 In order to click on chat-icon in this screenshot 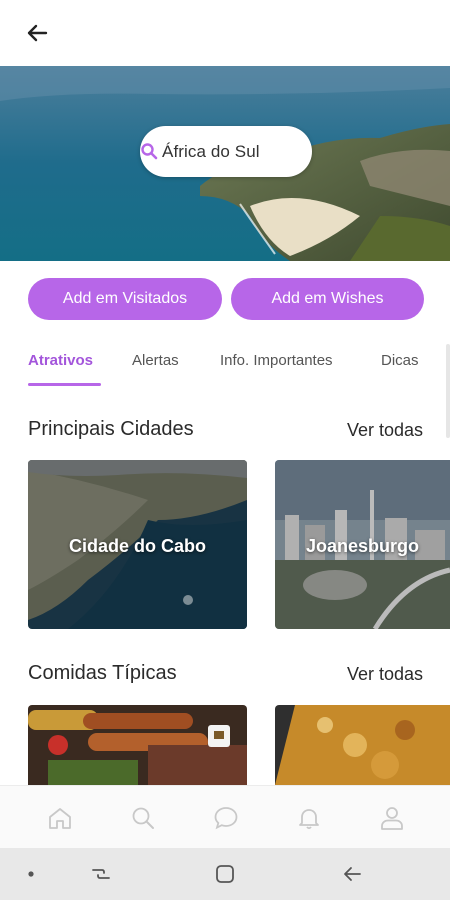, I will do `click(226, 818)`.